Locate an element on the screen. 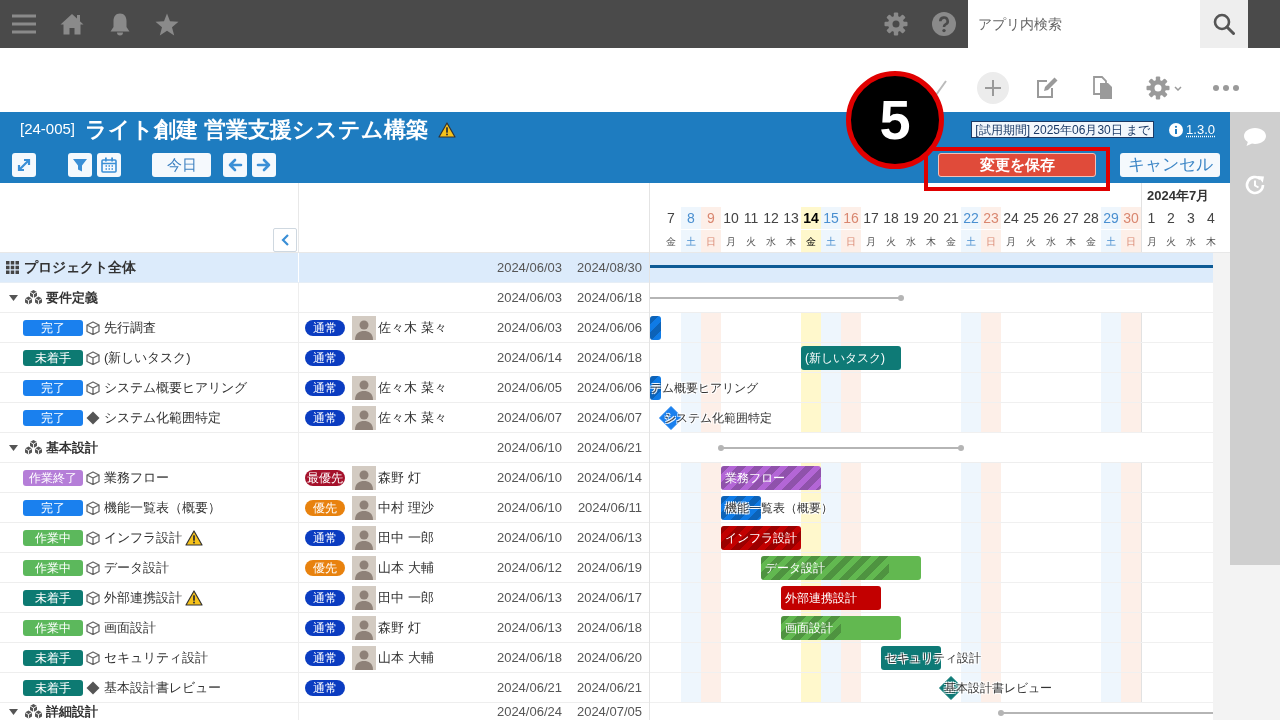 The image size is (1280, 720). status-badge: 作業中 is located at coordinates (53, 567).